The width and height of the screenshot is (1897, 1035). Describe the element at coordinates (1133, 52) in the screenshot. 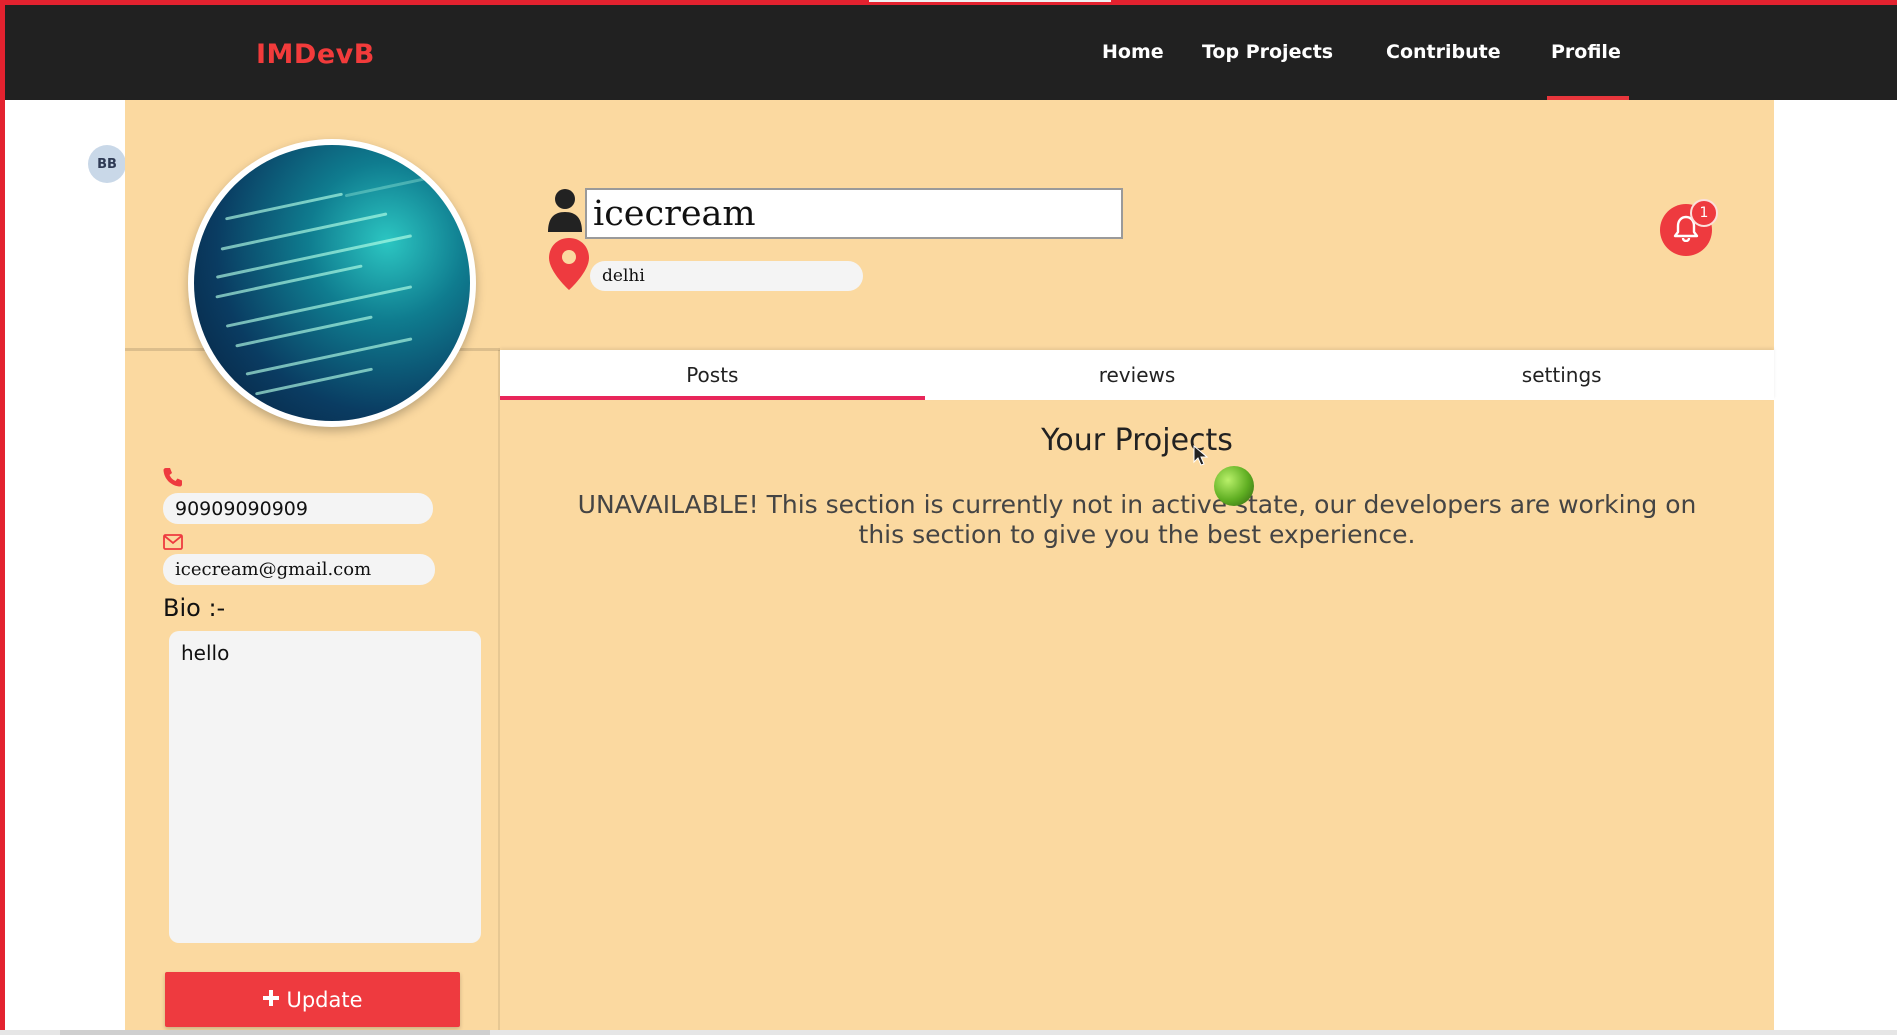

I see `nav-link-home: Home` at that location.